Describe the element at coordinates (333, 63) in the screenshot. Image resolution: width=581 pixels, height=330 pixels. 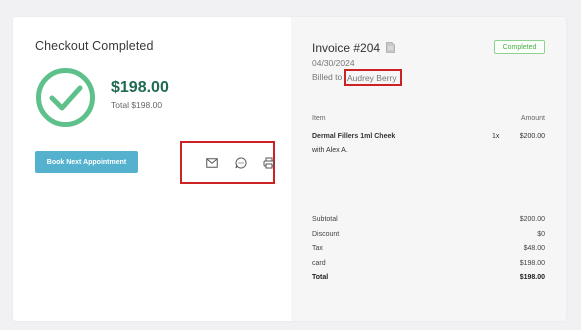
I see `invoice-date: 04/30/2024` at that location.